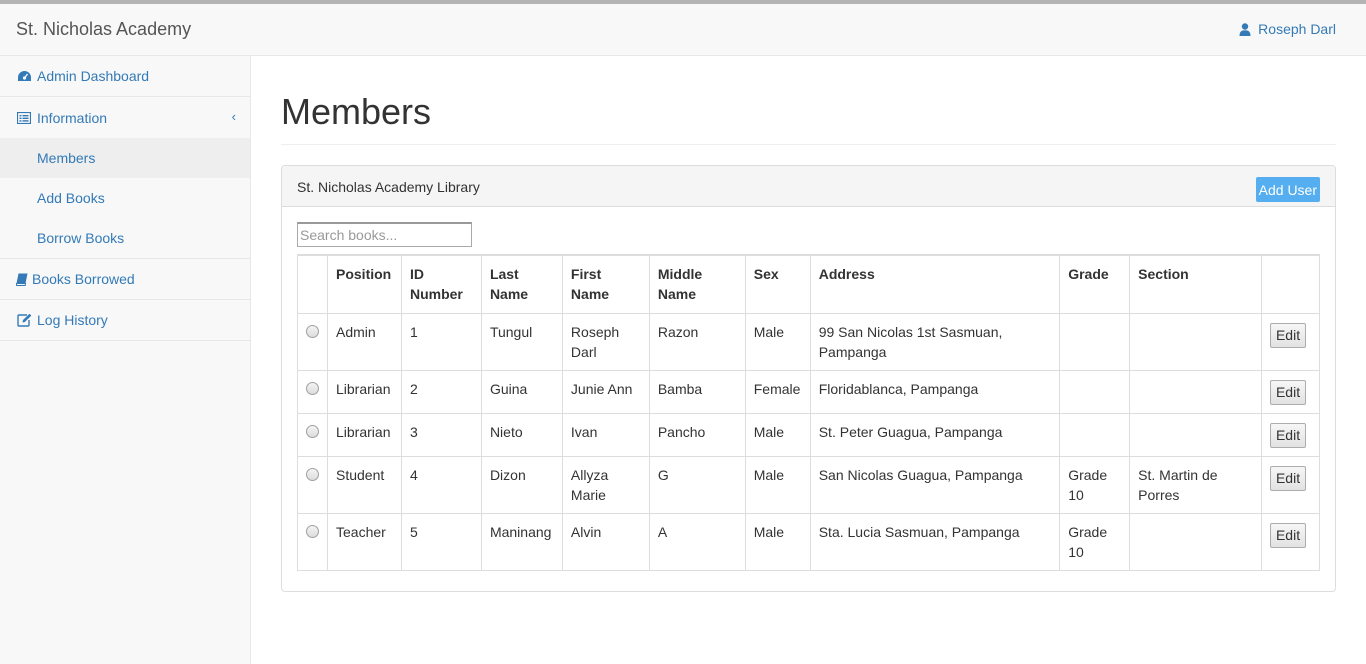 The image size is (1366, 664). Describe the element at coordinates (441, 541) in the screenshot. I see `cell-id: 5` at that location.